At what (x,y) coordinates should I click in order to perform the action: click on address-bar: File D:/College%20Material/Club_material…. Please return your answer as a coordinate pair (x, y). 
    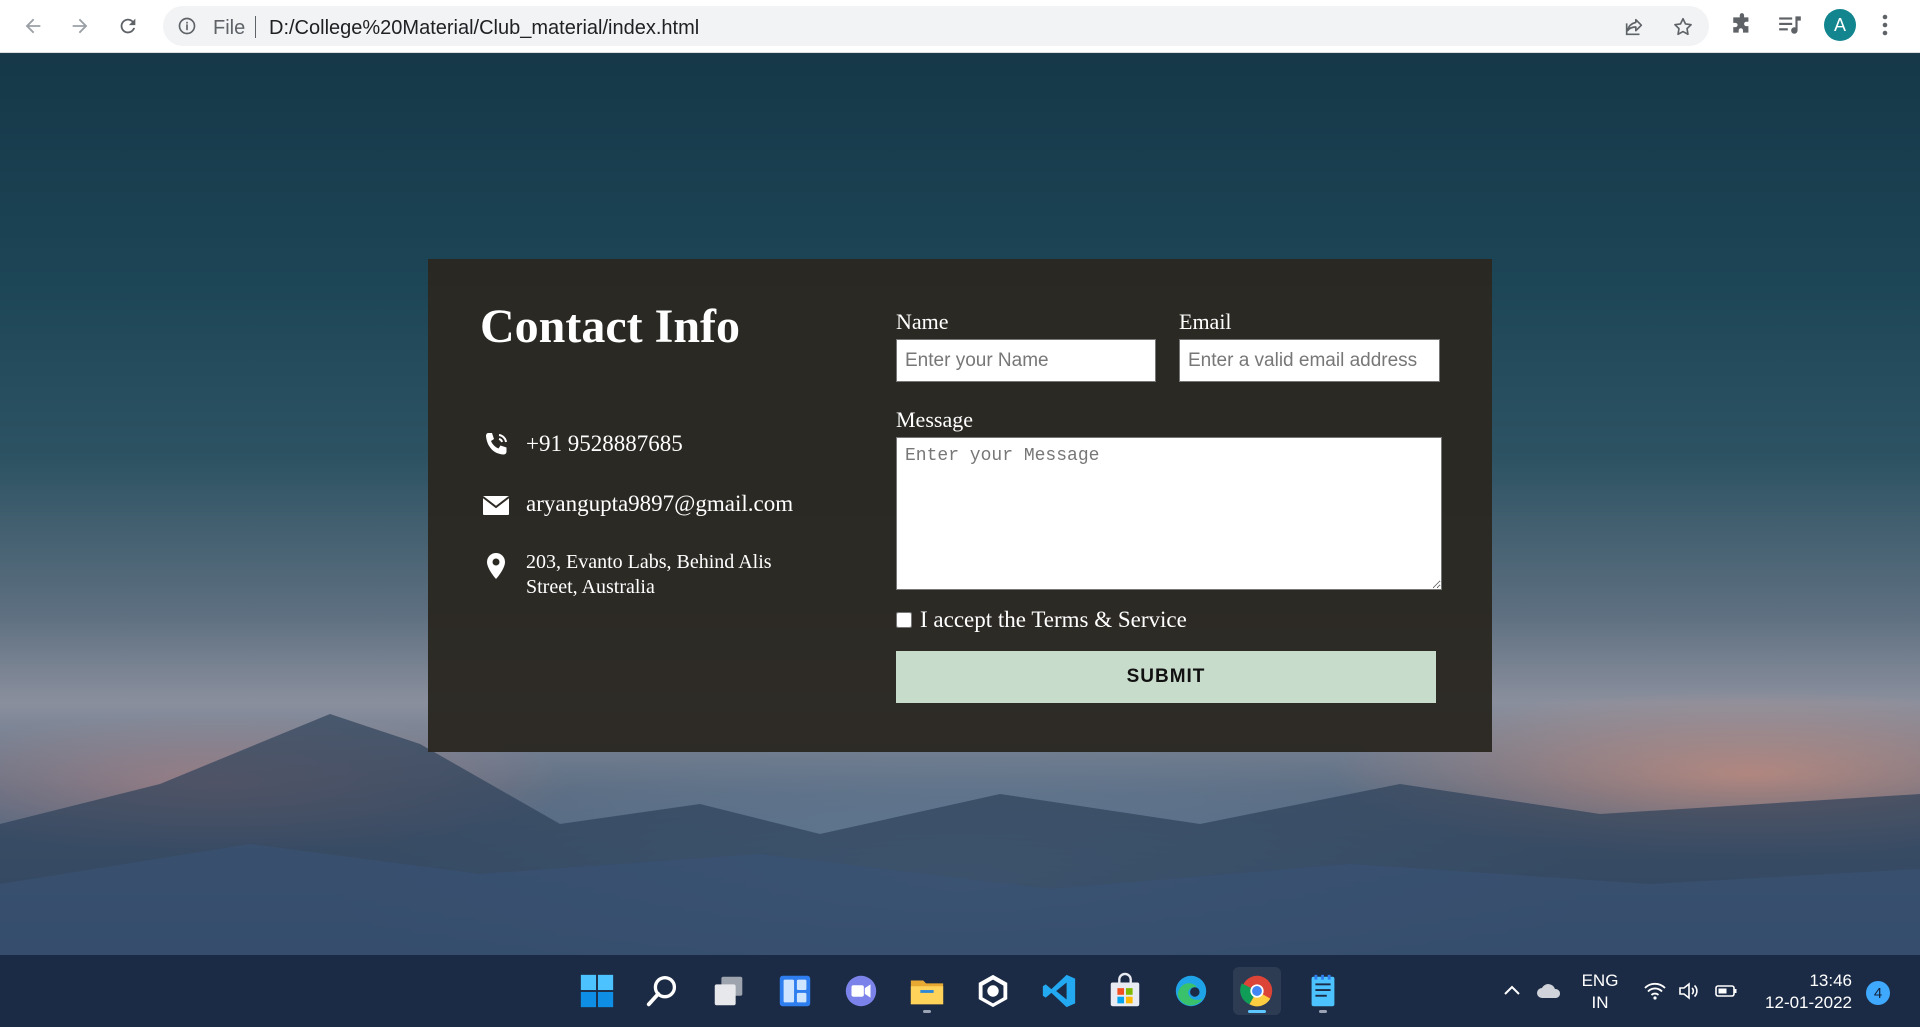
    Looking at the image, I should click on (936, 26).